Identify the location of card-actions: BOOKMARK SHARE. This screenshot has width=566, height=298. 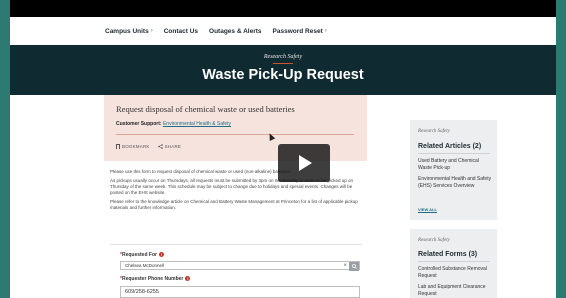
(148, 146).